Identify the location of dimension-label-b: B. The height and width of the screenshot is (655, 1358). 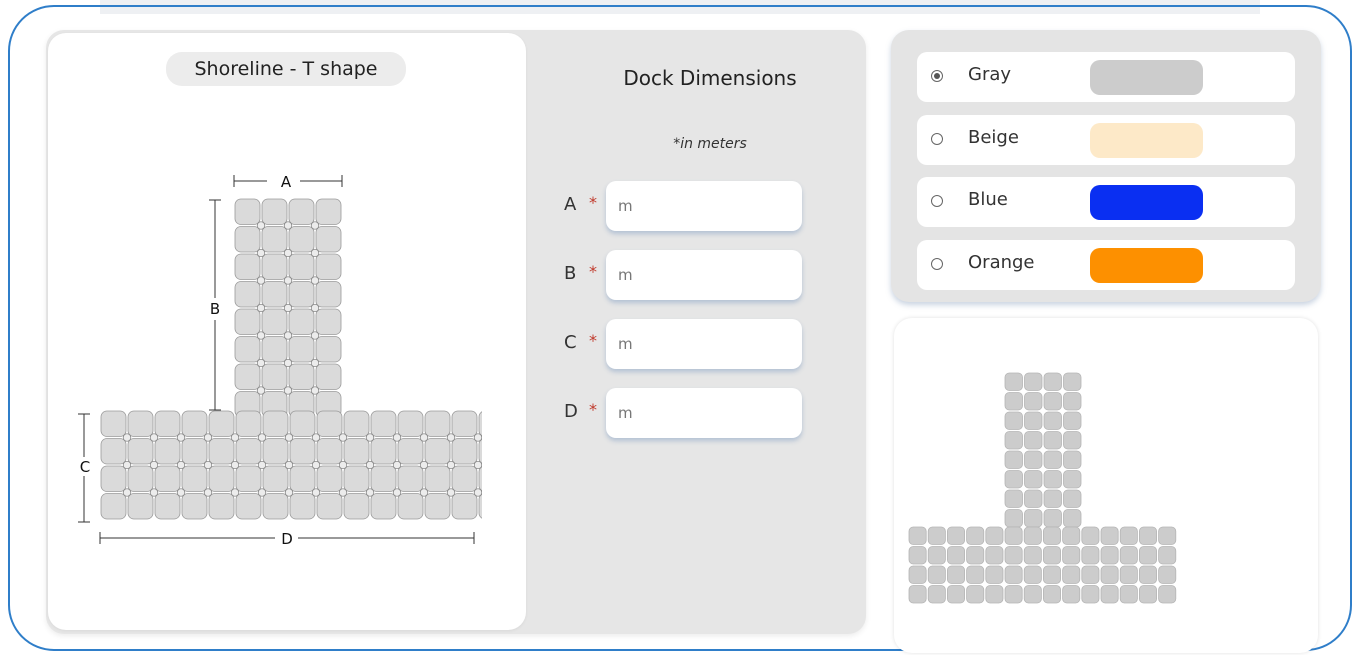
(570, 273).